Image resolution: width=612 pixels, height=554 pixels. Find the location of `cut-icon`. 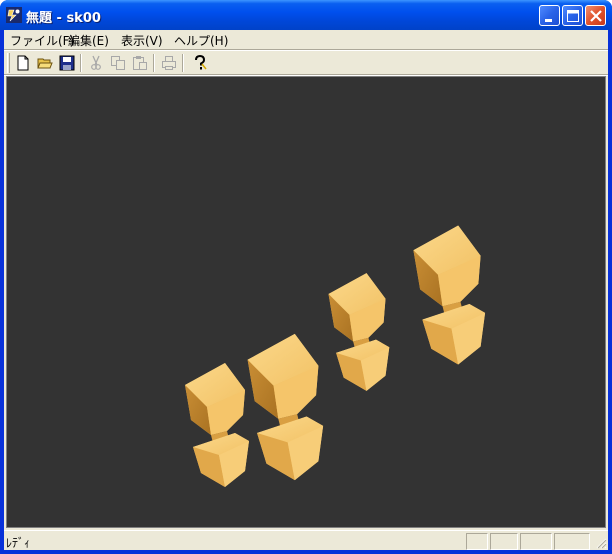

cut-icon is located at coordinates (96, 62).